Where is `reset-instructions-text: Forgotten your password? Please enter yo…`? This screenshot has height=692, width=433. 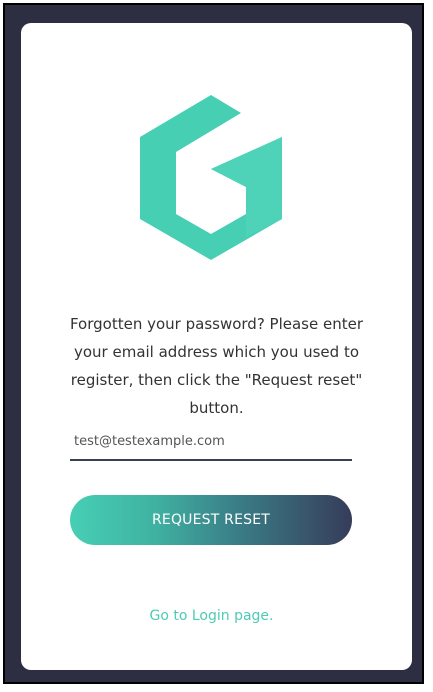
reset-instructions-text: Forgotten your password? Please enter yo… is located at coordinates (216, 366).